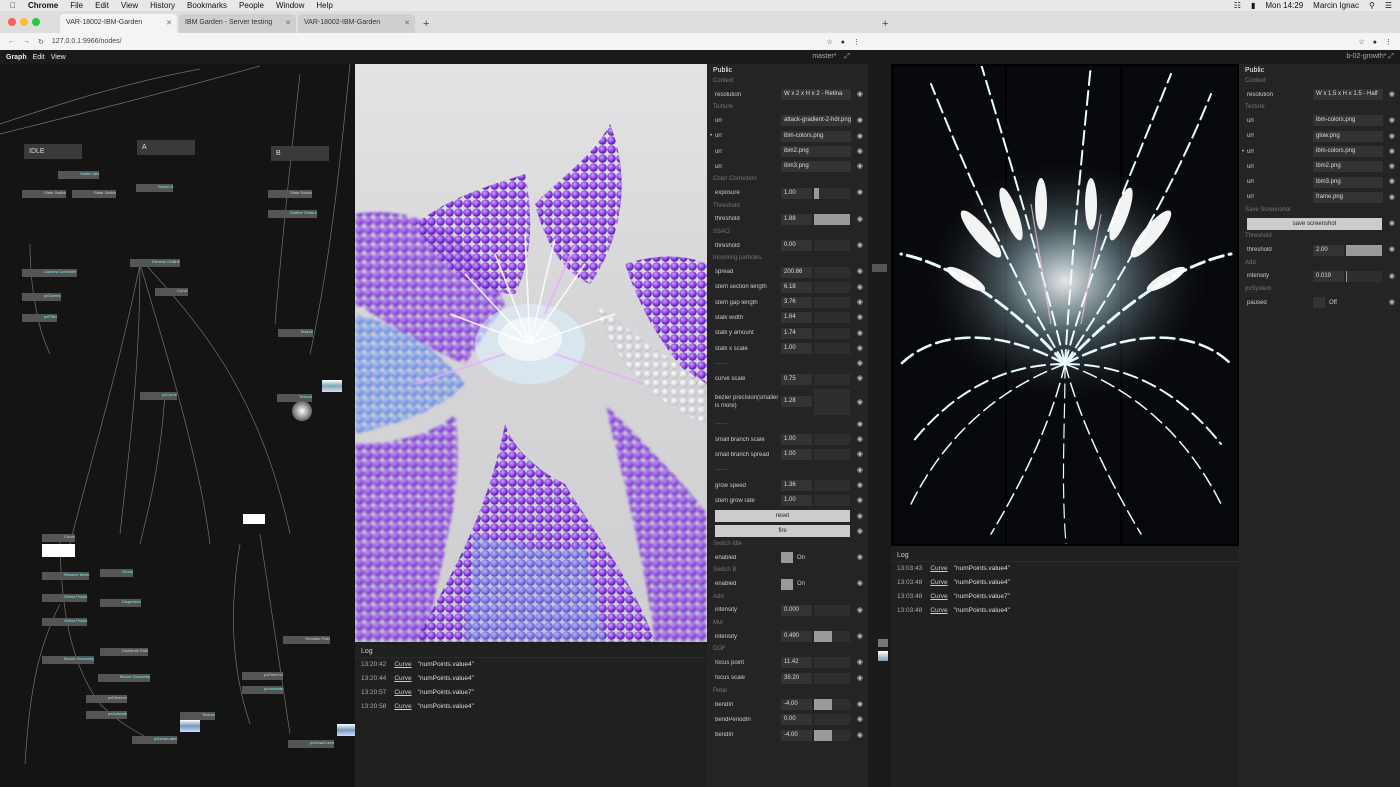 This screenshot has width=1400, height=787. What do you see at coordinates (290, 5) in the screenshot?
I see `menu-window: Window` at bounding box center [290, 5].